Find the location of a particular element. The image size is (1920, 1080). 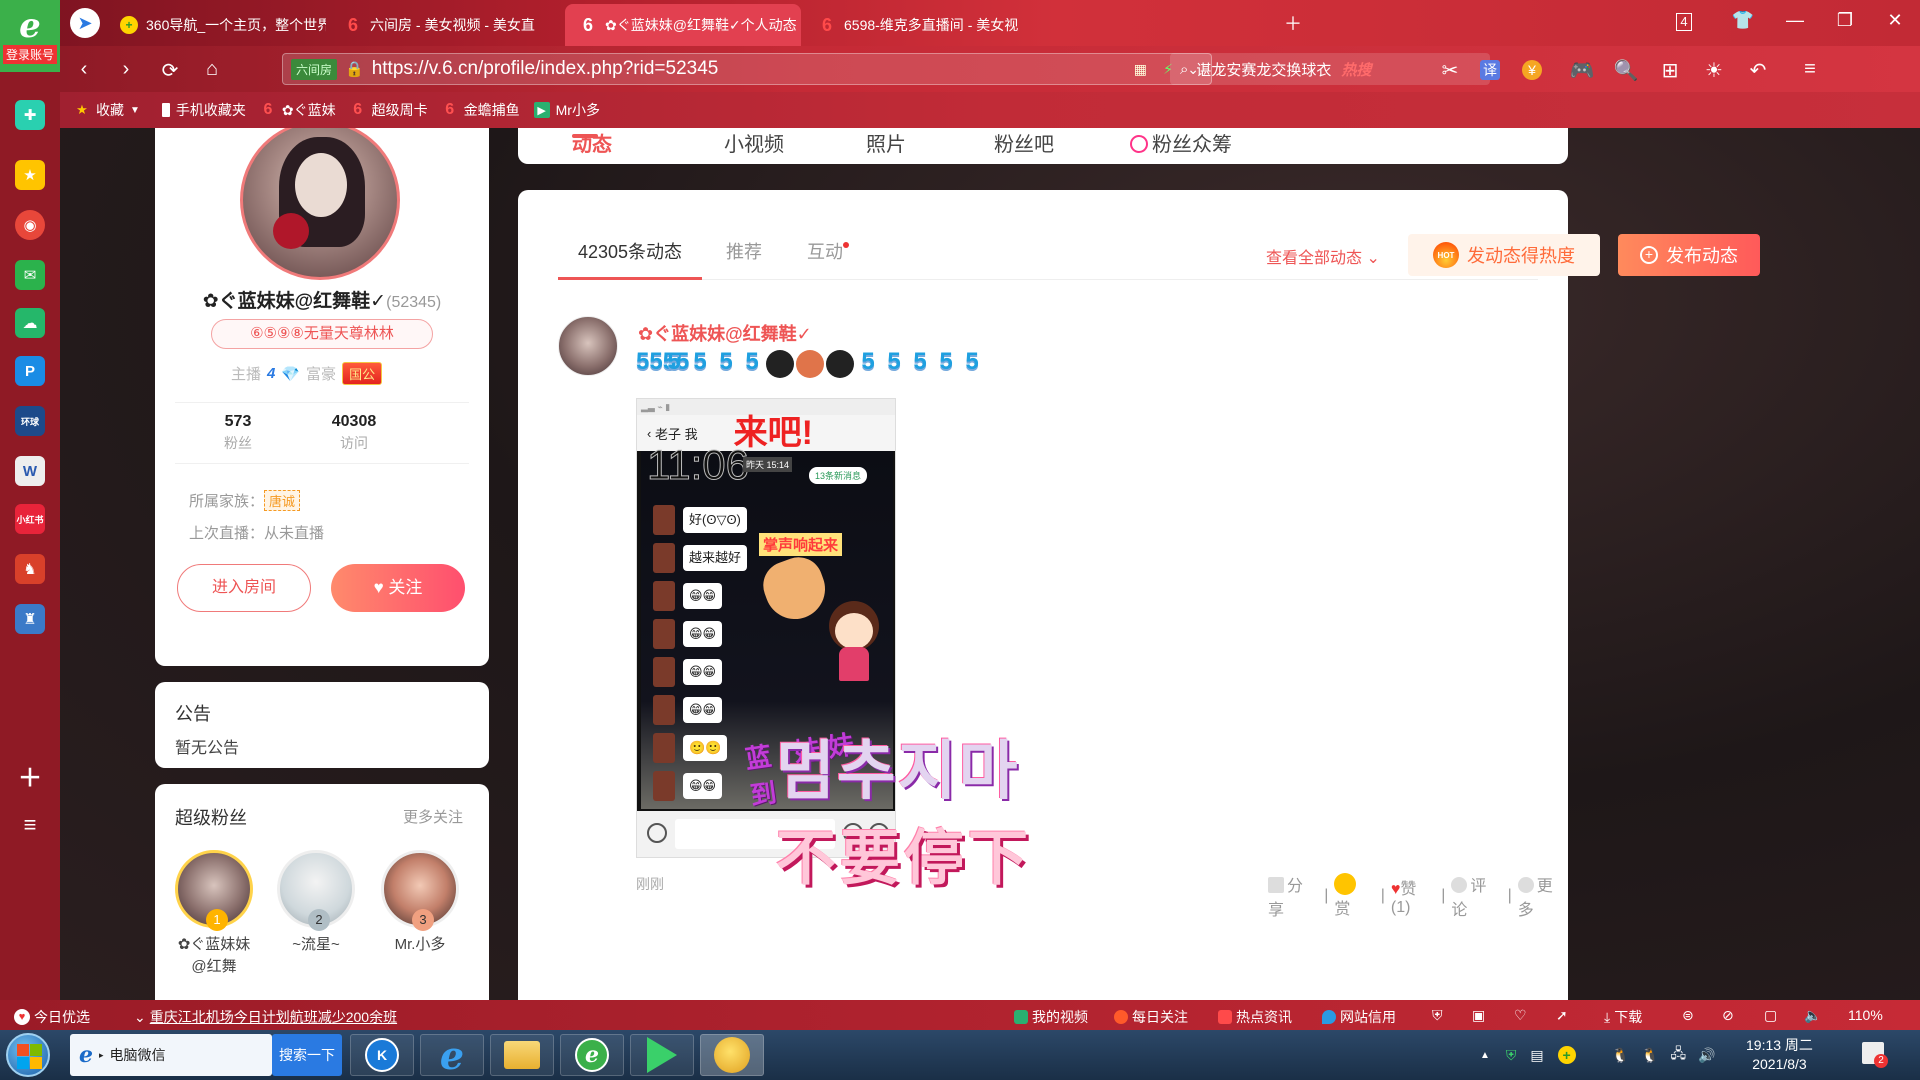

post-author-name: ✿ぐ蓝妹妹@红舞鞋✓ is located at coordinates (725, 333).